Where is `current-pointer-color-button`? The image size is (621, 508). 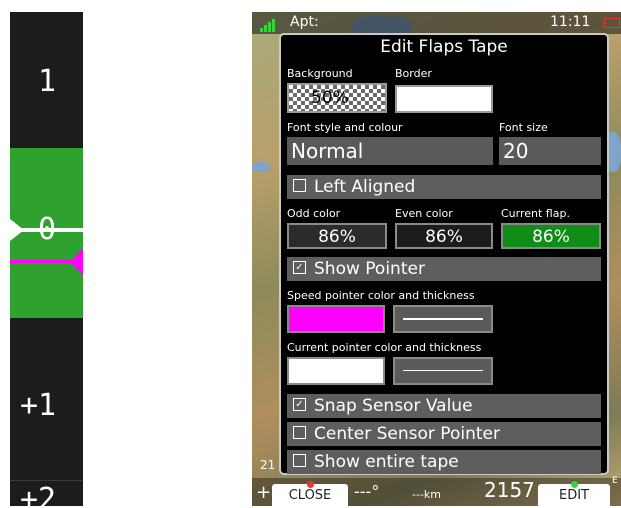
current-pointer-color-button is located at coordinates (336, 371).